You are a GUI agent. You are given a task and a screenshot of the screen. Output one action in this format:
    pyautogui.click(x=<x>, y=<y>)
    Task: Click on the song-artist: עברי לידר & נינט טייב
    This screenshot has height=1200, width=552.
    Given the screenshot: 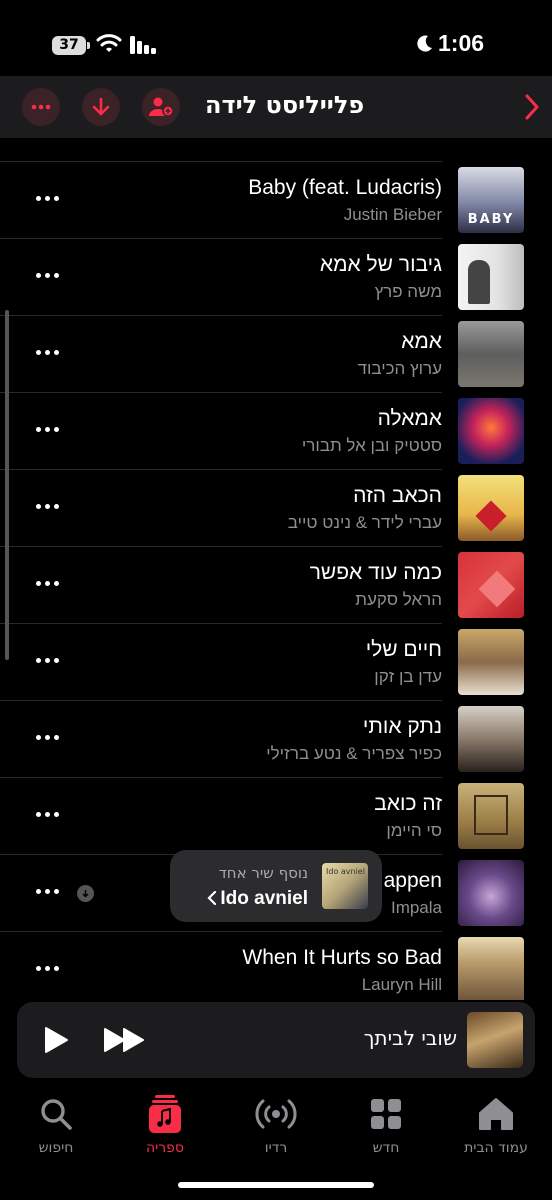 What is the action you would take?
    pyautogui.click(x=364, y=522)
    